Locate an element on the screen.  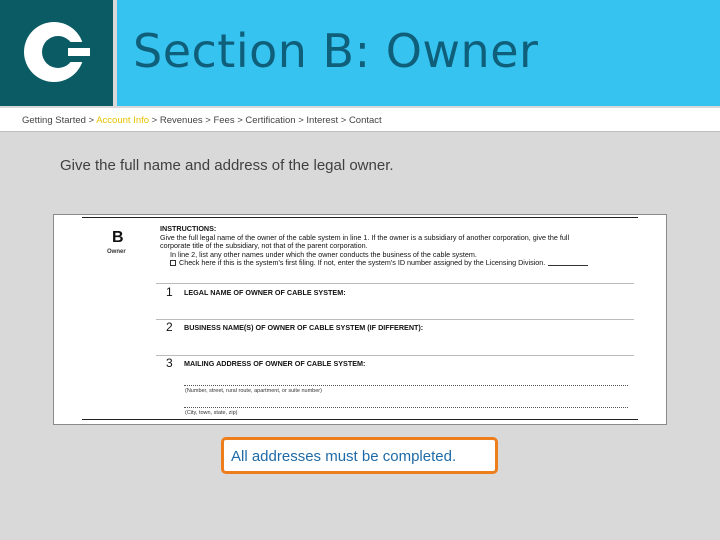
breadcrumb-certification: Certification is located at coordinates (270, 120).